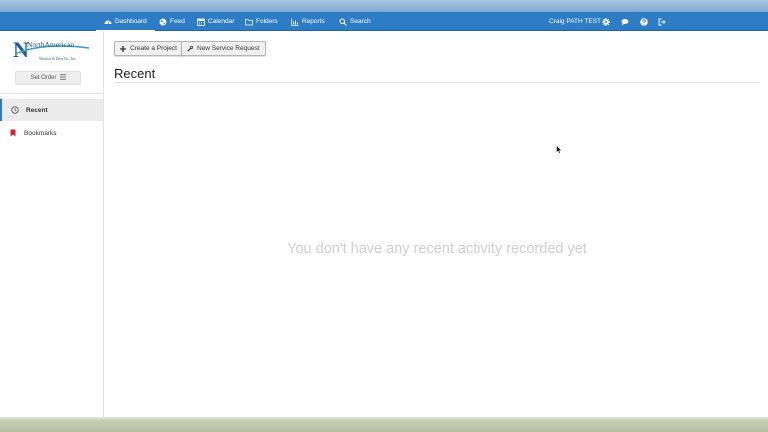 Image resolution: width=768 pixels, height=432 pixels. I want to click on desktop-bottom-strip, so click(384, 424).